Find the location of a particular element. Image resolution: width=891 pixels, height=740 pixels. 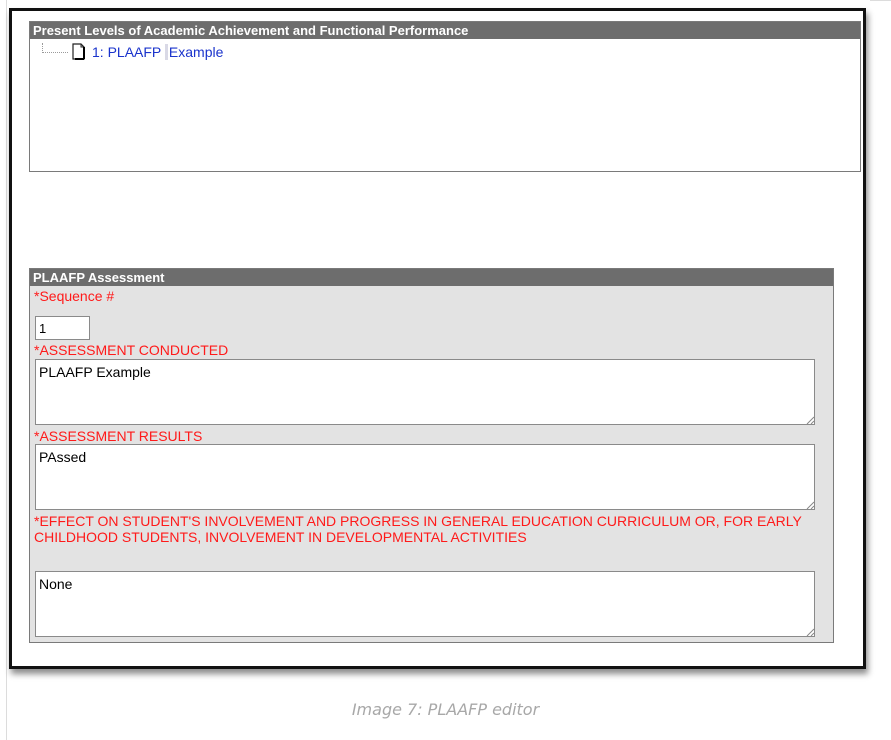

assessment-conducted-label: *ASSESSMENT CONDUCTED is located at coordinates (131, 350).